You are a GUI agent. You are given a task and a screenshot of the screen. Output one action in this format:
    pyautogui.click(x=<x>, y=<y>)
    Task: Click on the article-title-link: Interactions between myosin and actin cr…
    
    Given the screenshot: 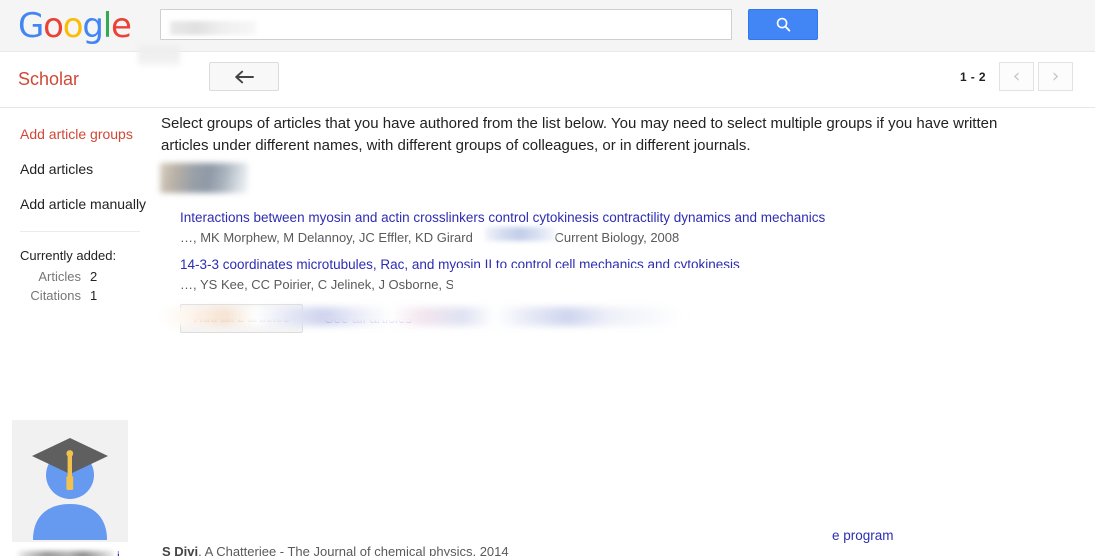 What is the action you would take?
    pyautogui.click(x=502, y=217)
    